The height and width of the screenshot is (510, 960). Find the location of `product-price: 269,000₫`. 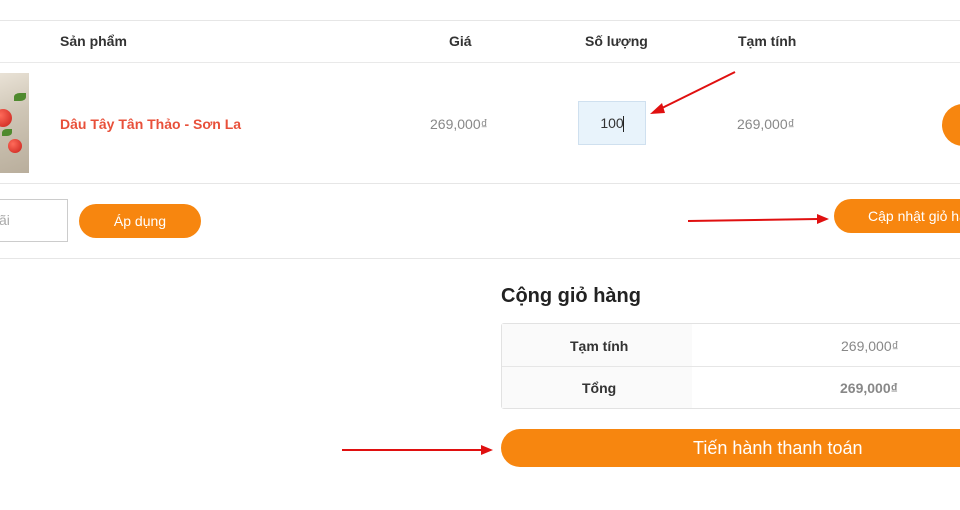

product-price: 269,000₫ is located at coordinates (459, 124).